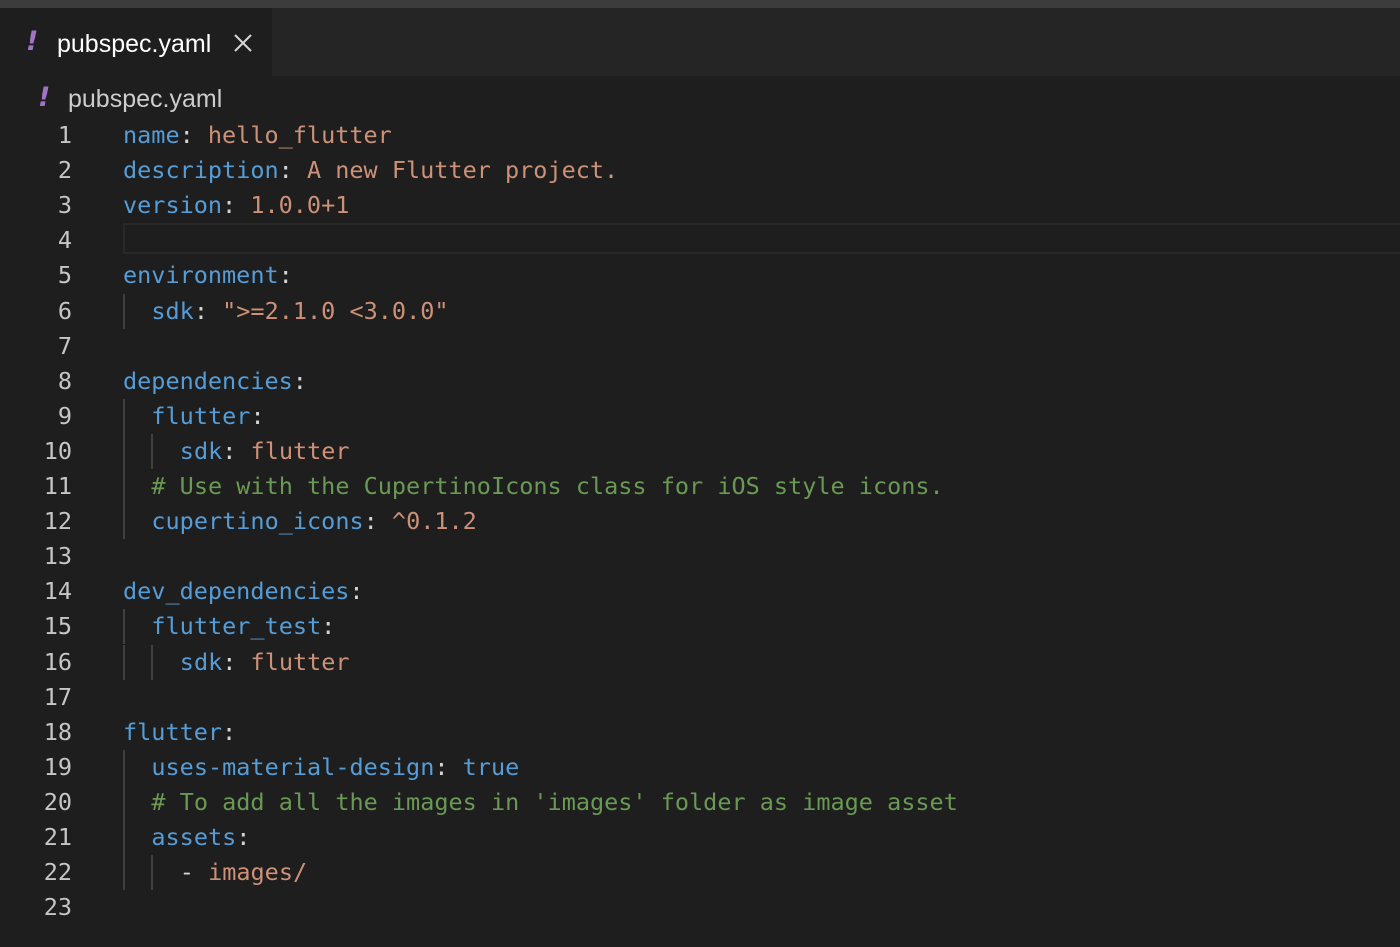 The height and width of the screenshot is (947, 1400). Describe the element at coordinates (700, 135) in the screenshot. I see `code-line: 1 name: hello_flutter` at that location.